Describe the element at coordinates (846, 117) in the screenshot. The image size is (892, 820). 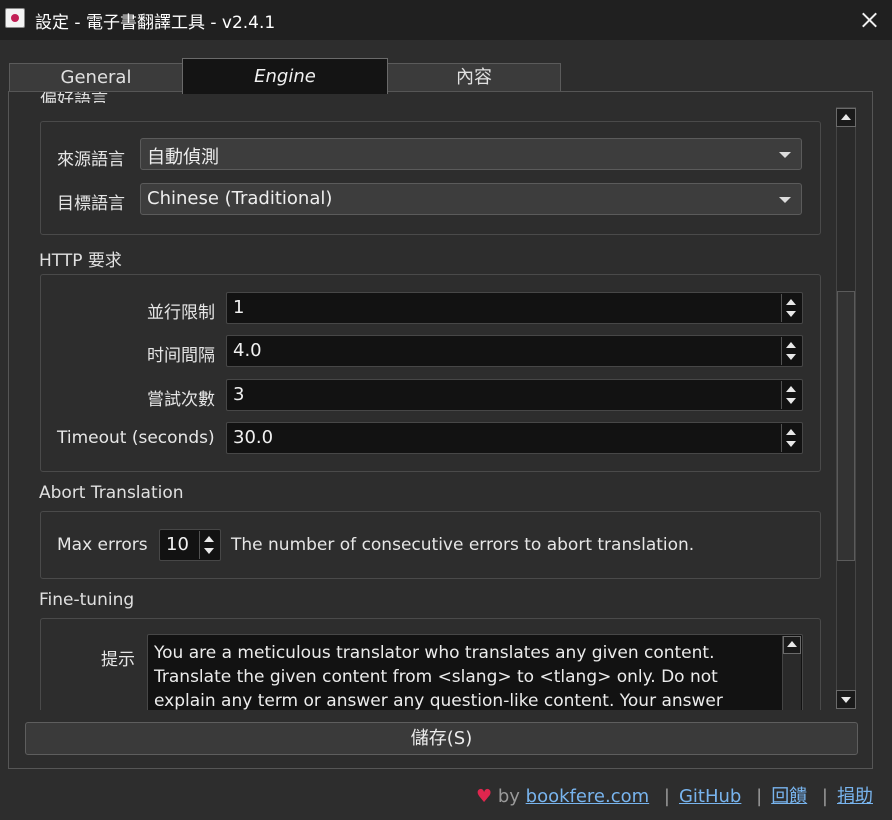
I see `scroll-up-arrow` at that location.